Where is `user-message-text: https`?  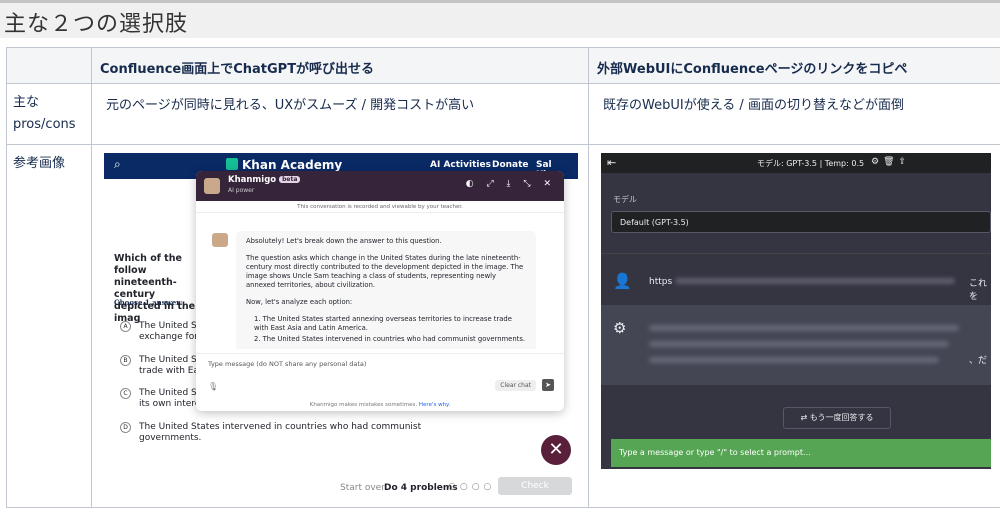 user-message-text: https is located at coordinates (661, 282).